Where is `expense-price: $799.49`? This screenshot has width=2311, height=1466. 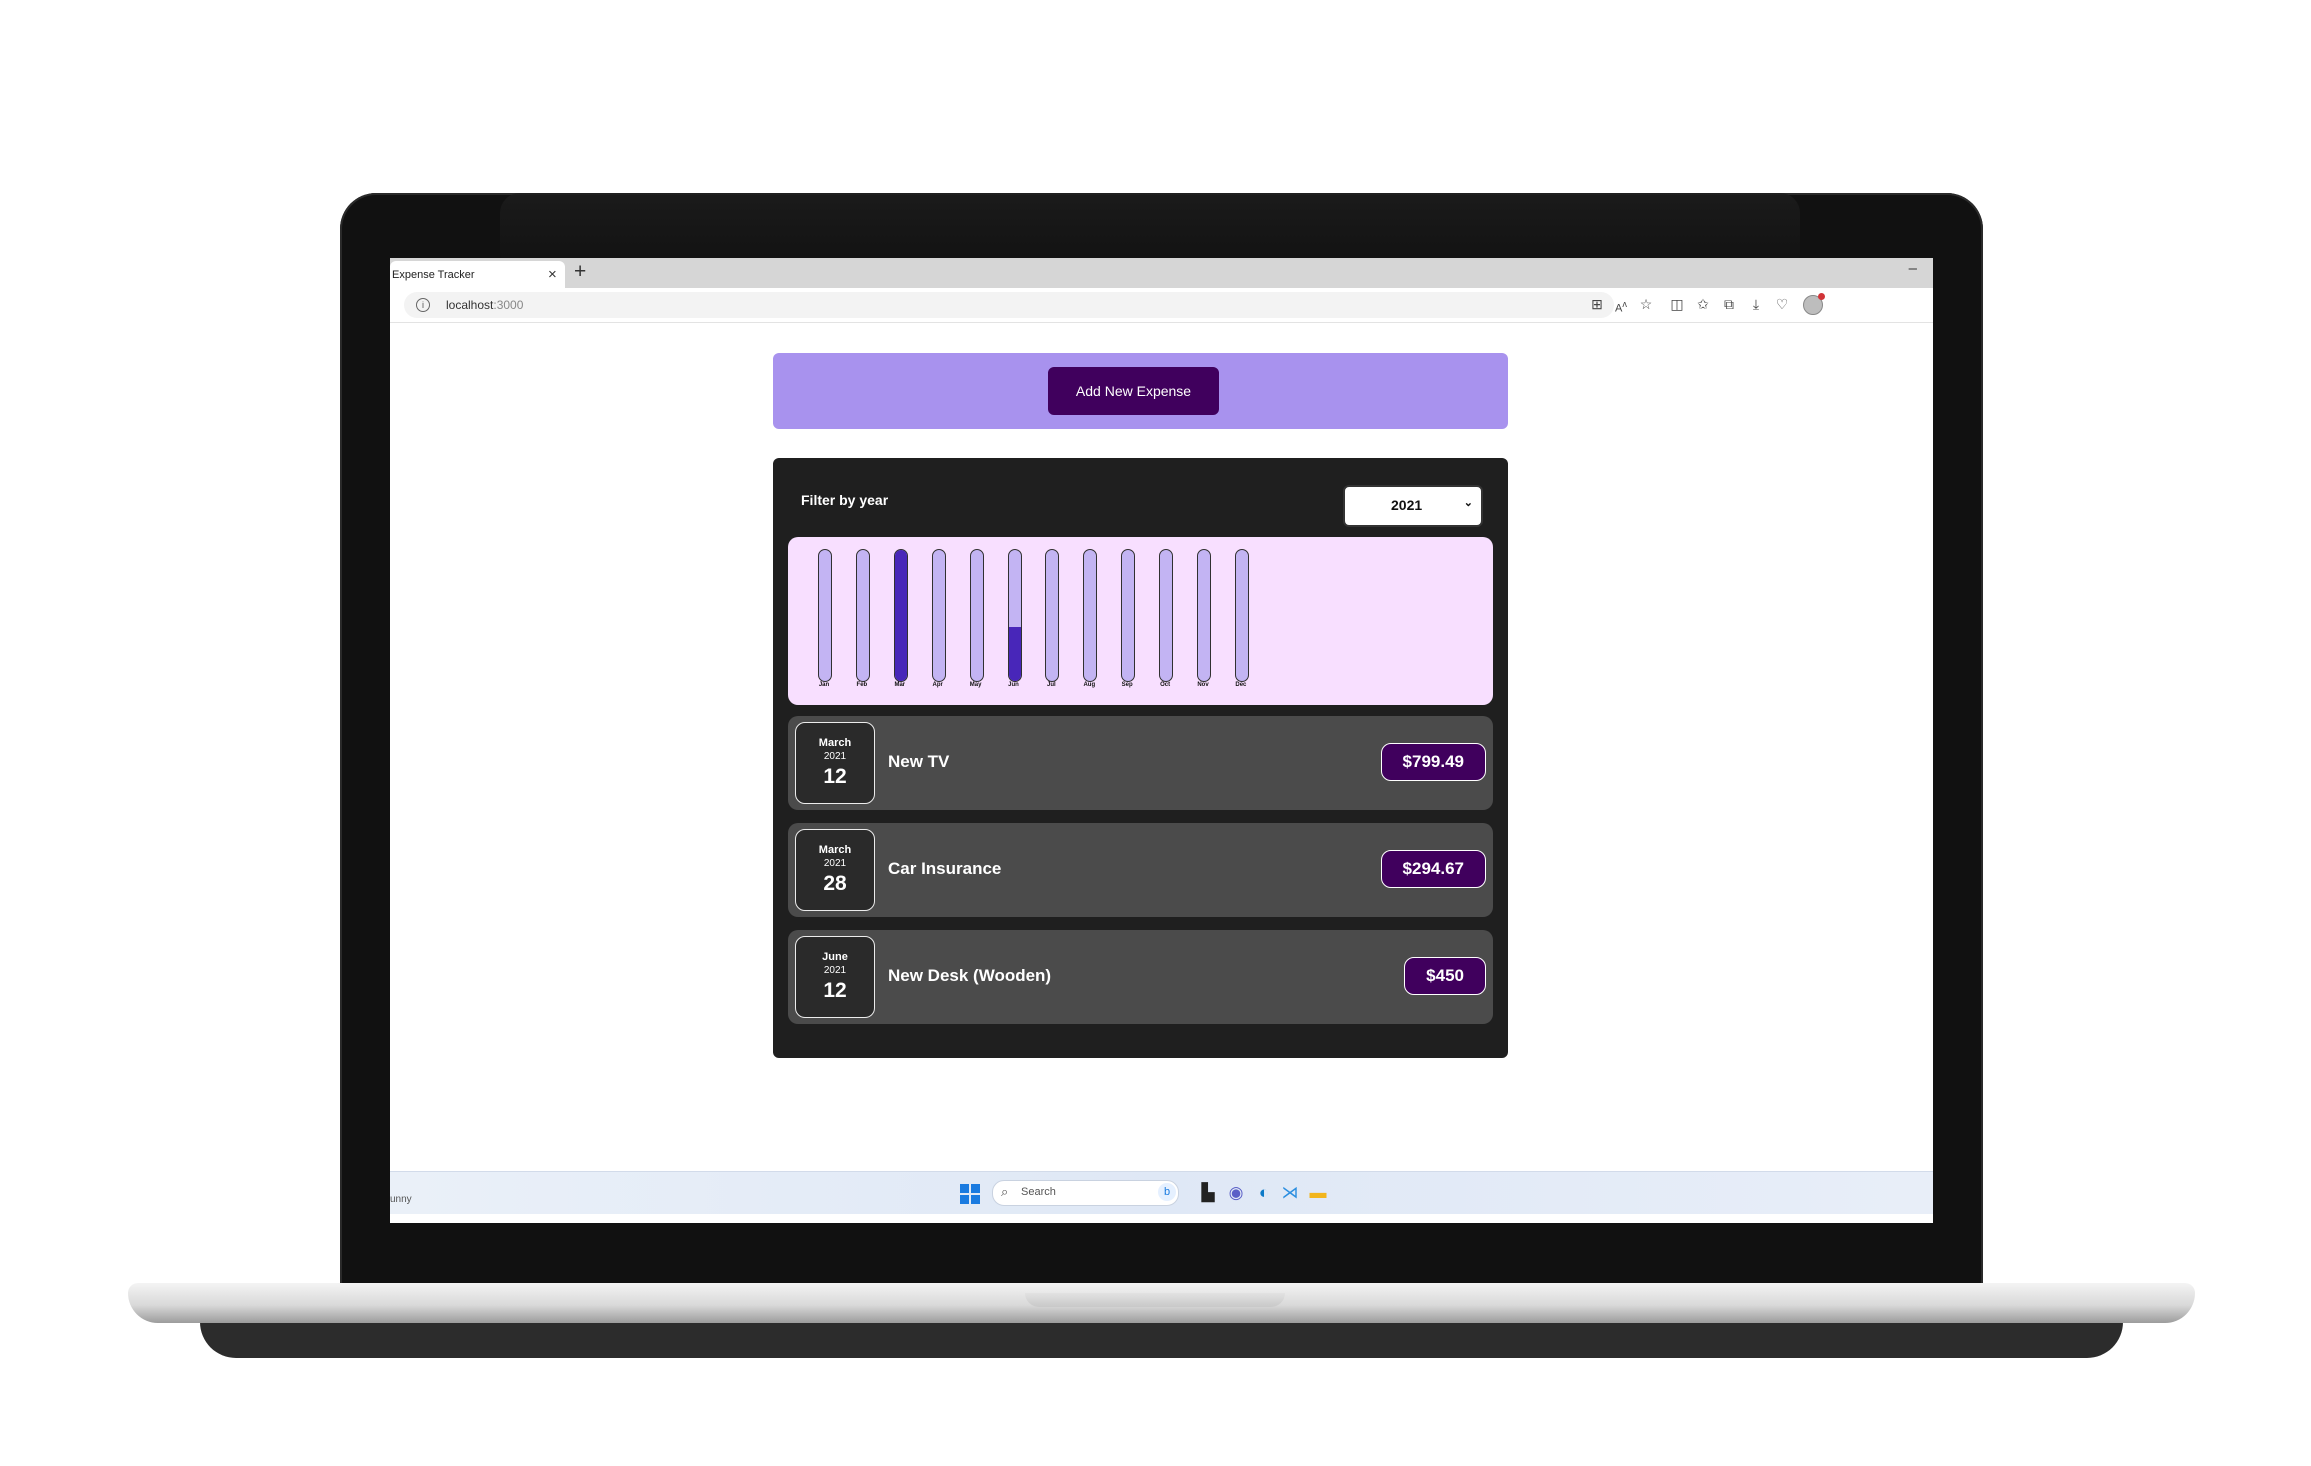
expense-price: $799.49 is located at coordinates (1433, 762).